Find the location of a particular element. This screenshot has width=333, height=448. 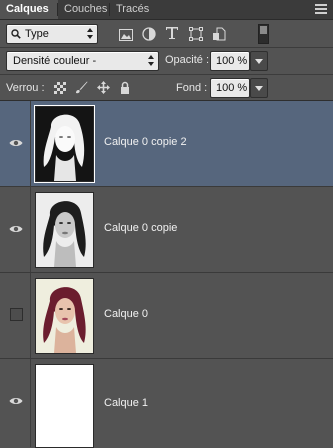

tab-calques: Calques is located at coordinates (29, 9).